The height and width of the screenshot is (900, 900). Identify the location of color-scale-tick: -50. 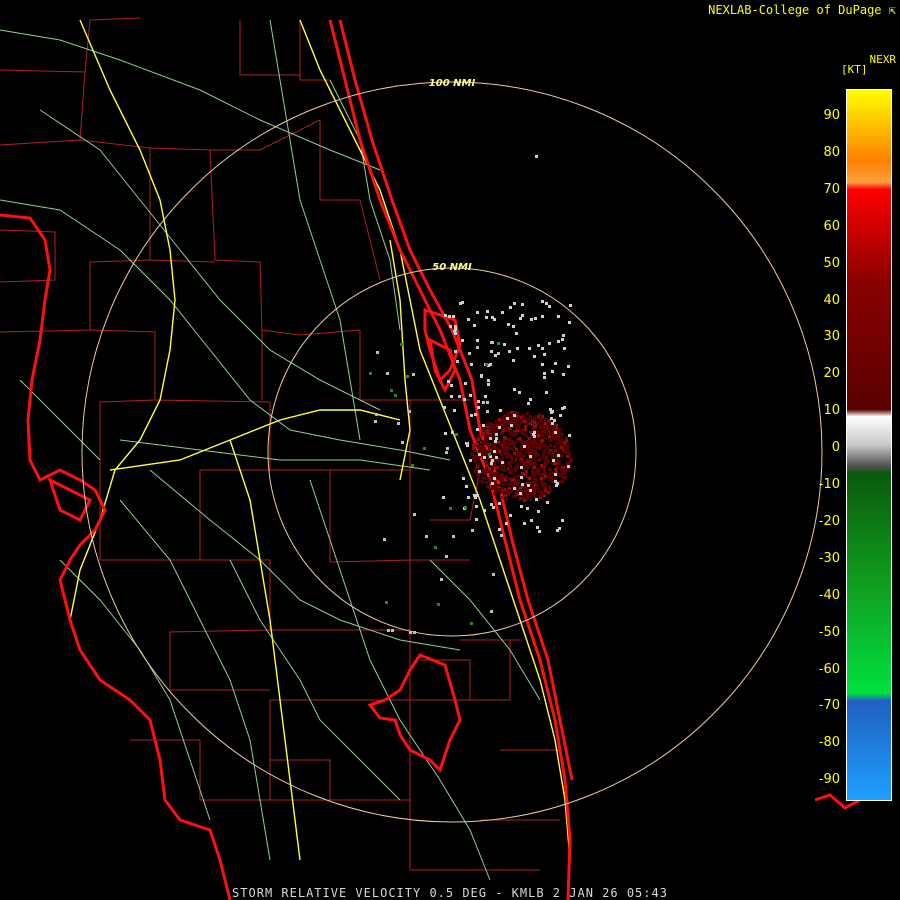
(829, 632).